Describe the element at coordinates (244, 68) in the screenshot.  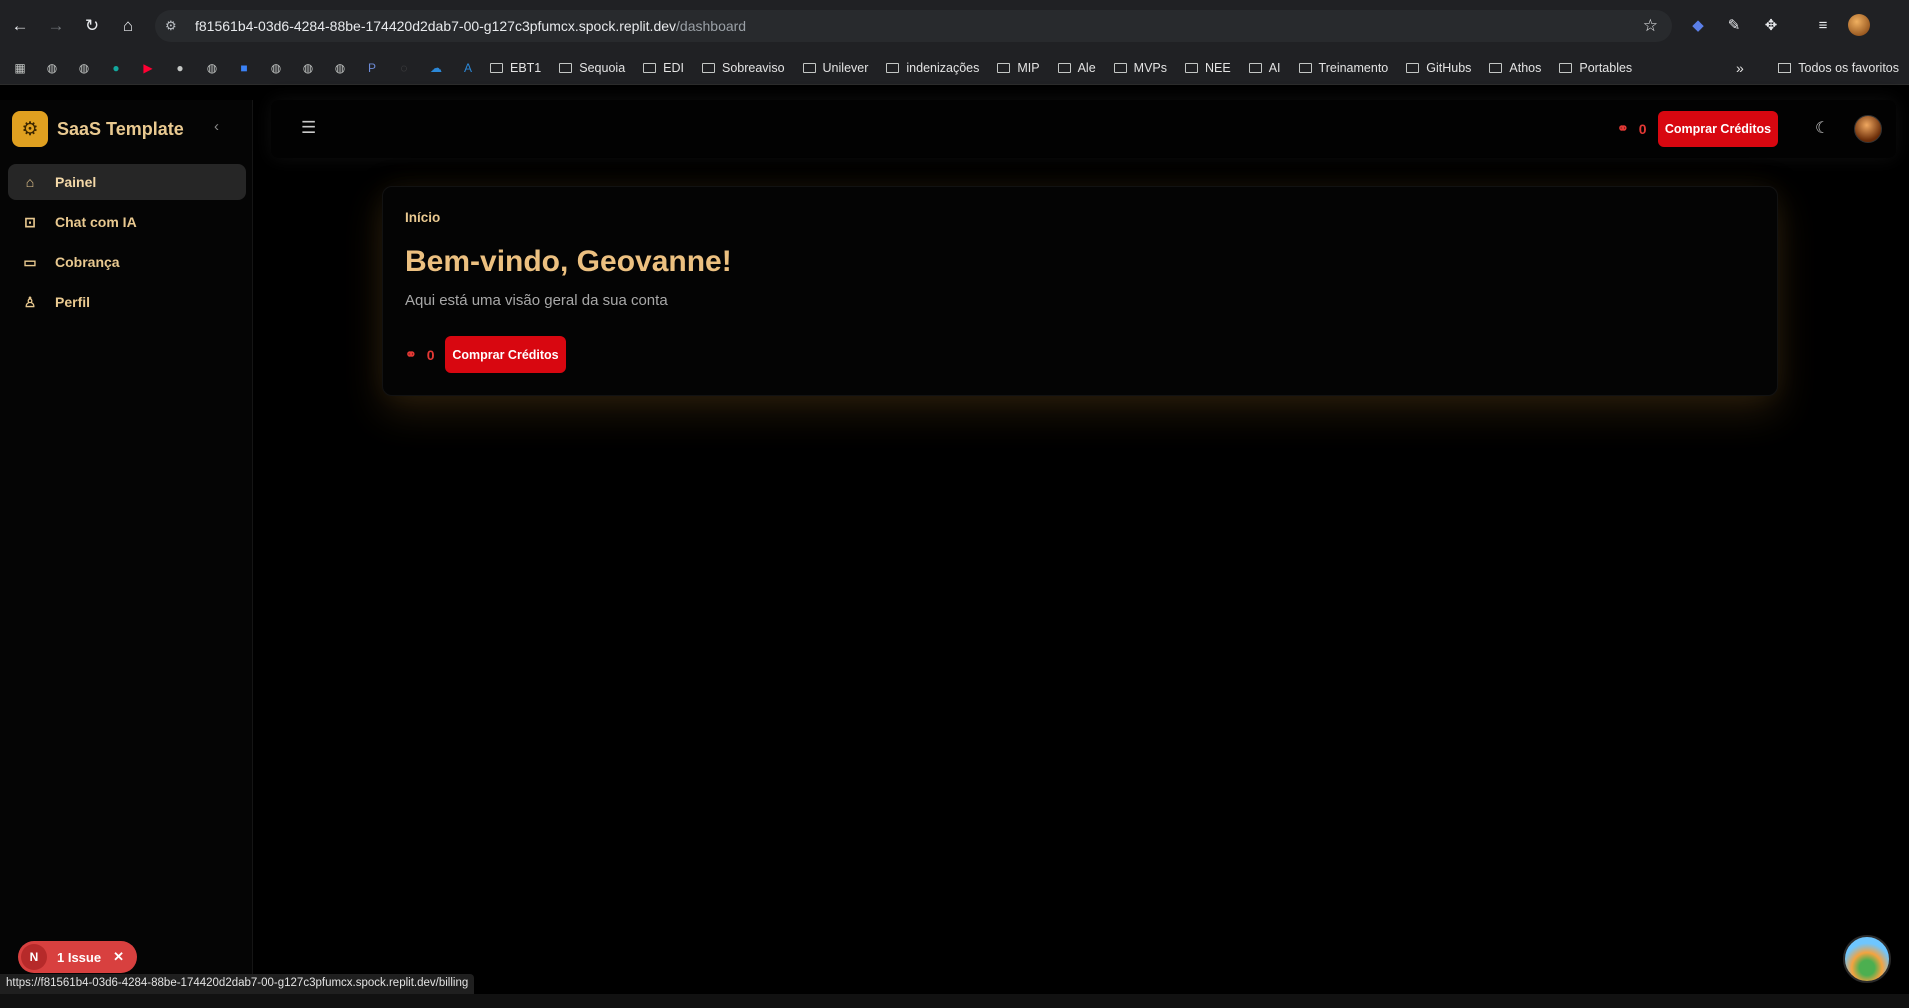
I see `bookmark-app-icon: ■` at that location.